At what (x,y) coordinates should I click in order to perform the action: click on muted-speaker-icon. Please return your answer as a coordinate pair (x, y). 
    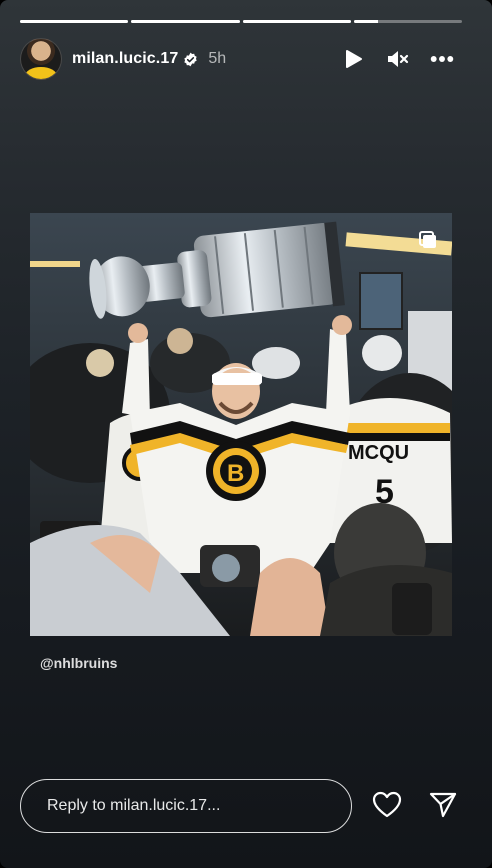
    Looking at the image, I should click on (398, 59).